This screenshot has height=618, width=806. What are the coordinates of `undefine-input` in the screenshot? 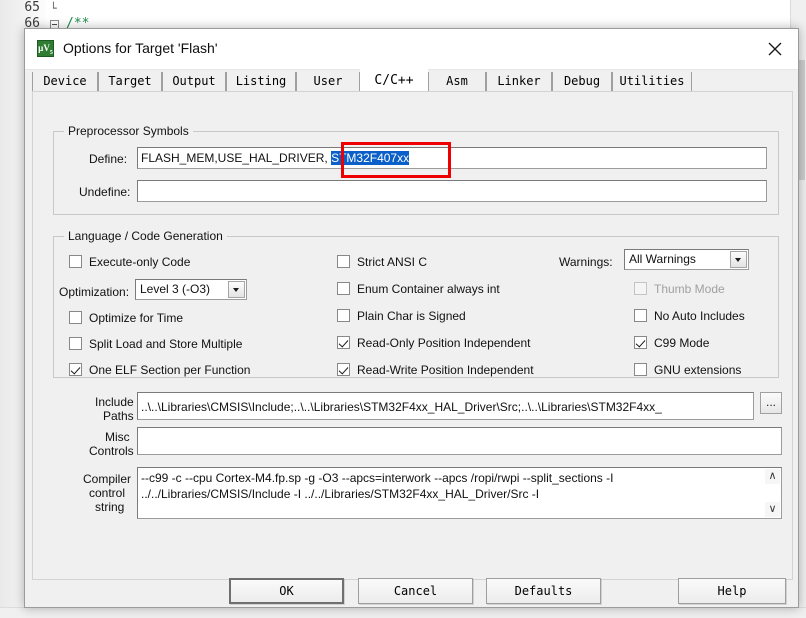 It's located at (452, 191).